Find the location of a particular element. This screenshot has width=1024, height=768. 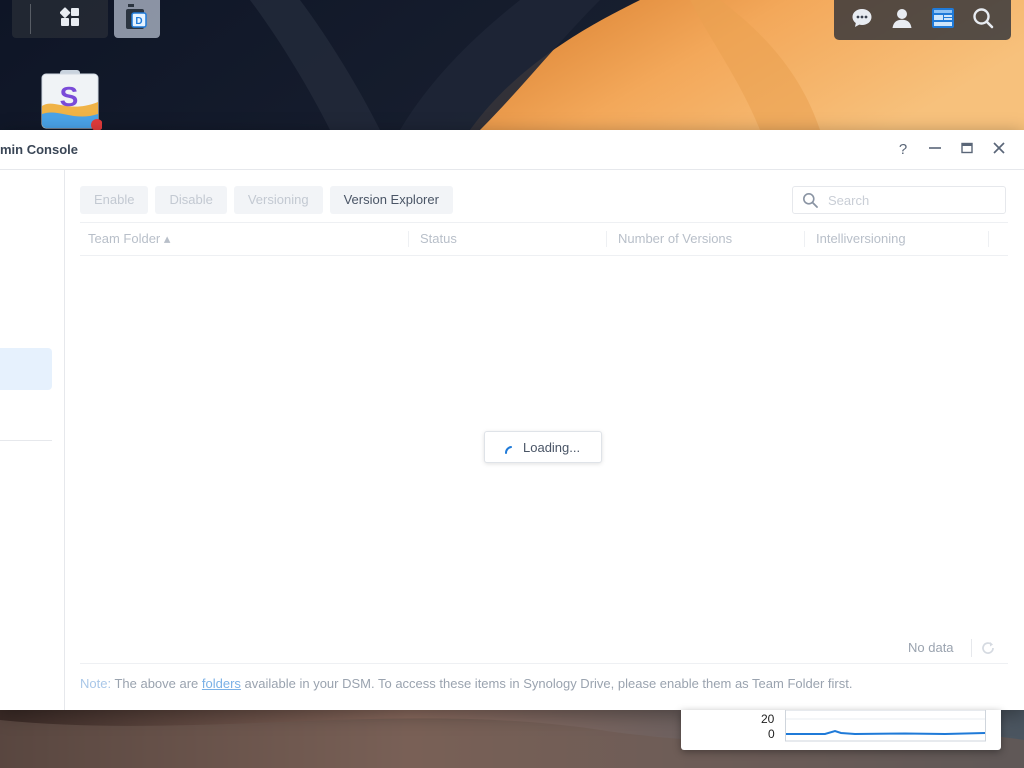

note-text-before: The above are is located at coordinates (156, 683).